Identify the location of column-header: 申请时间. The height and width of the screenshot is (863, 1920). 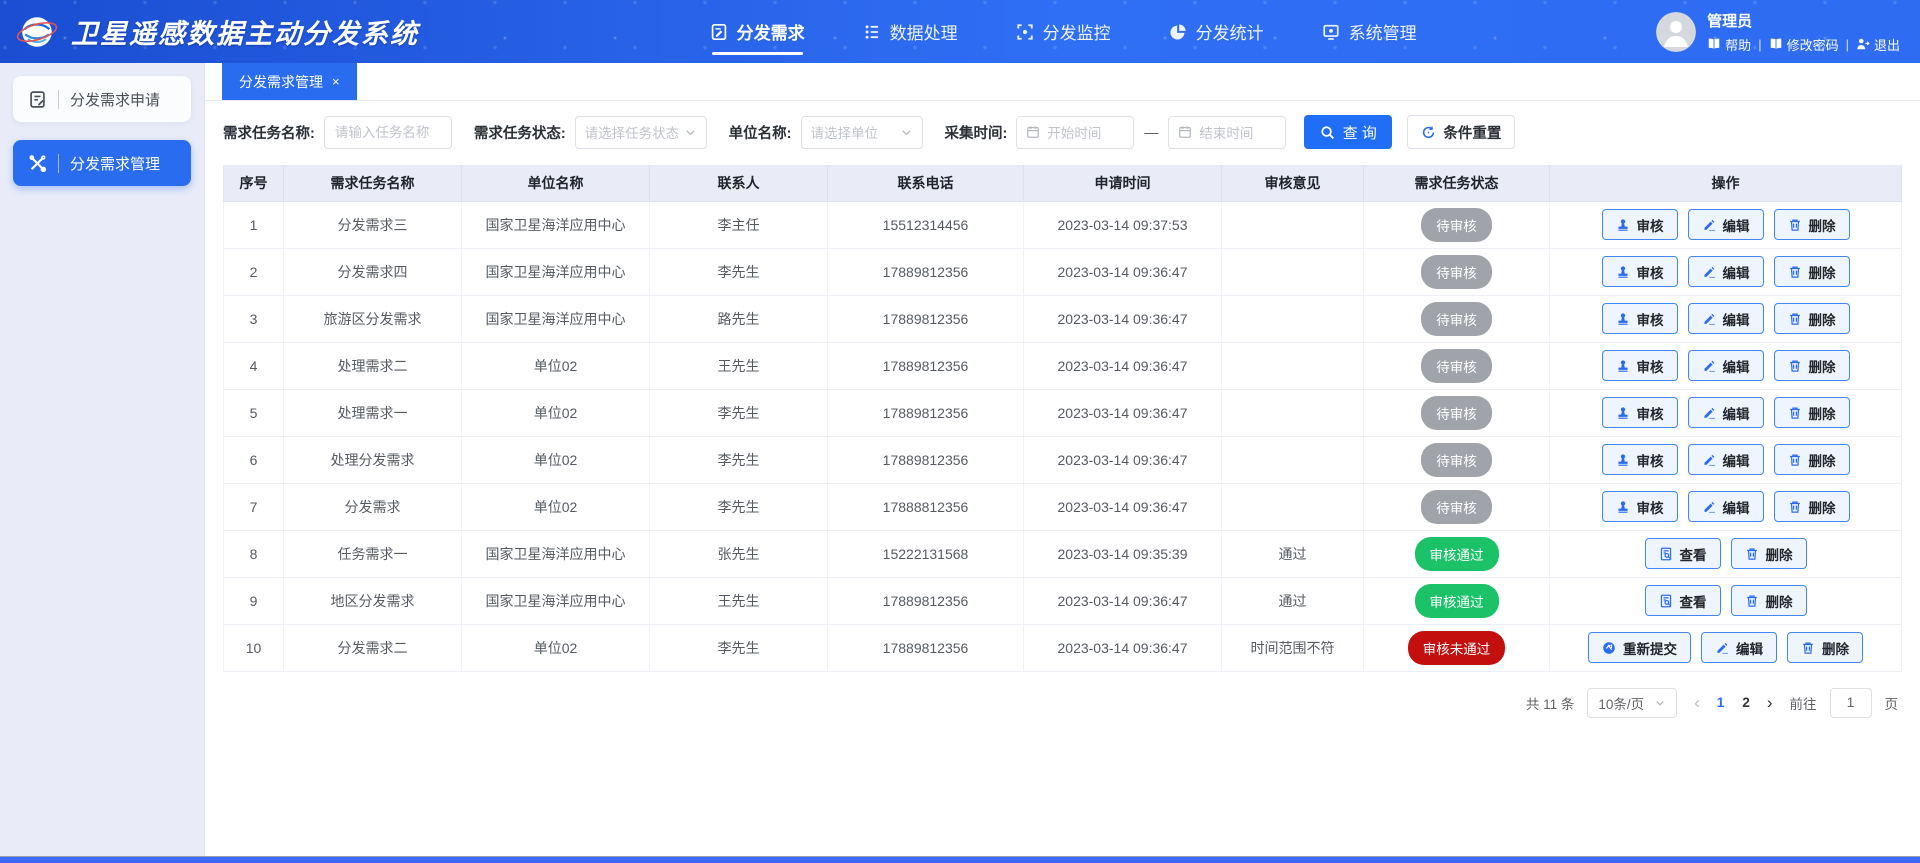
(1122, 183).